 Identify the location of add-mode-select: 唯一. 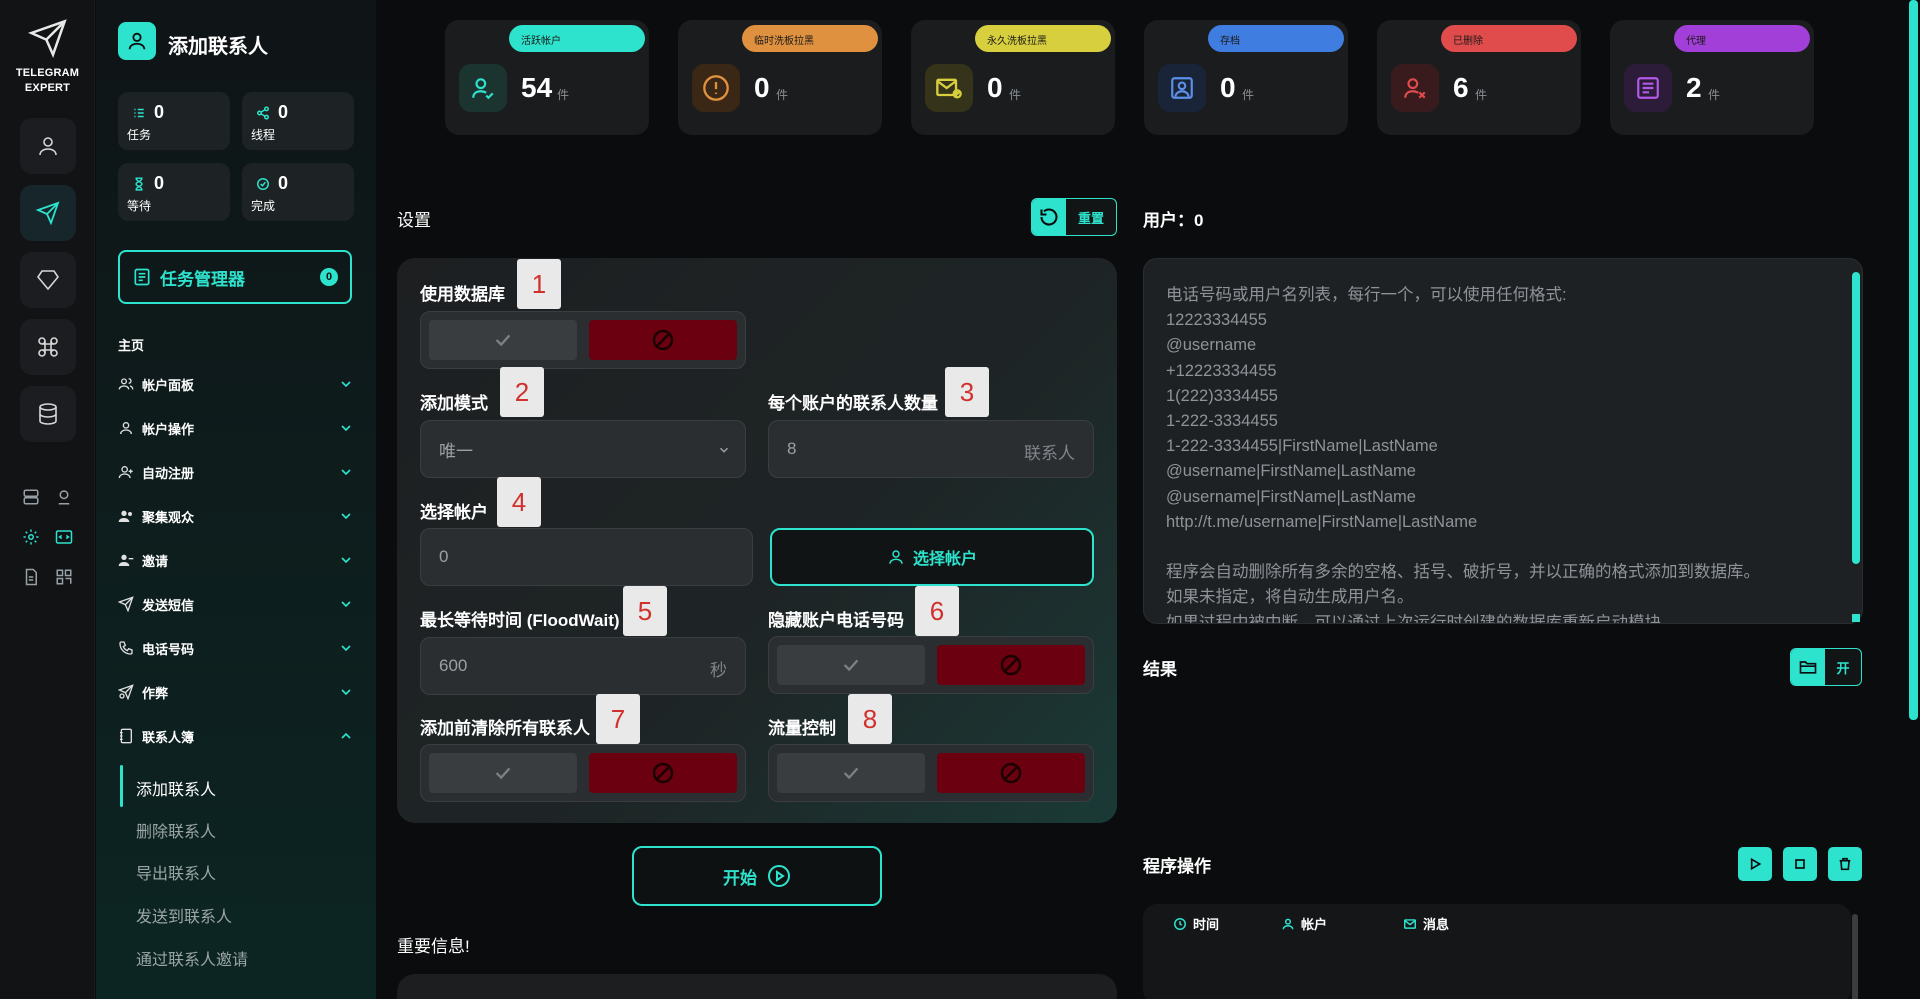
(583, 449).